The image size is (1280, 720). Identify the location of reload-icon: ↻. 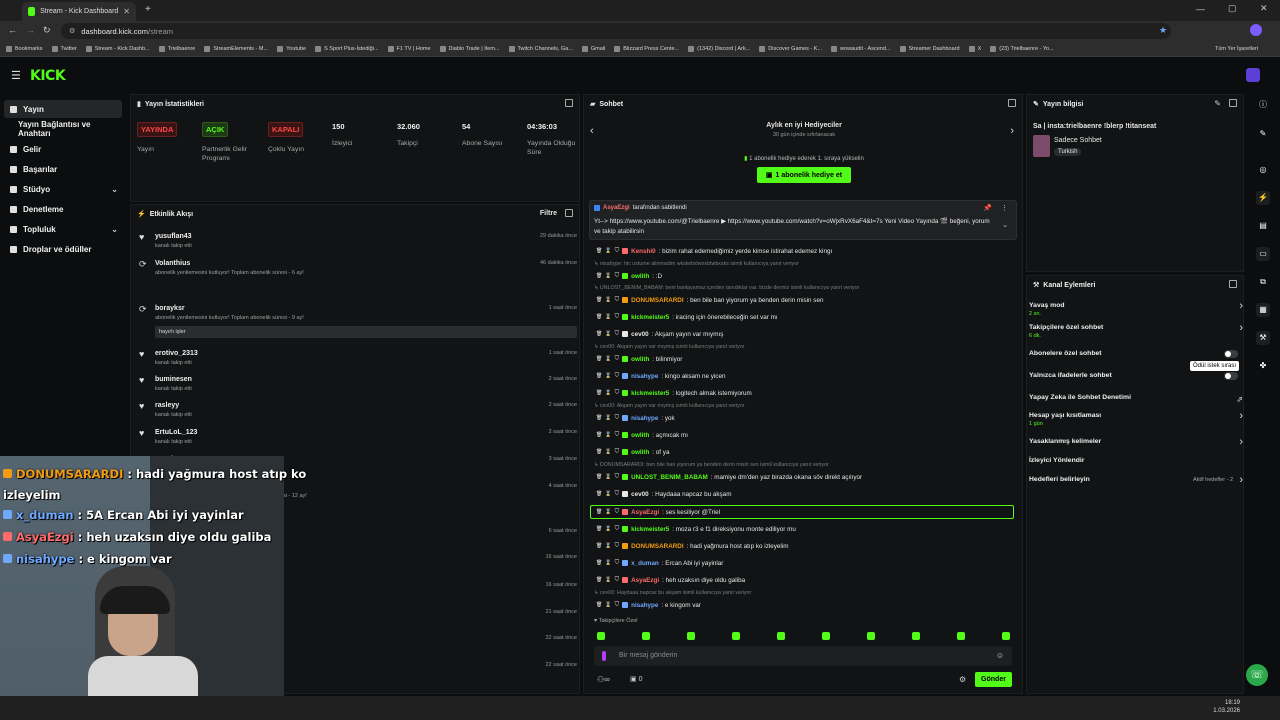
(47, 30).